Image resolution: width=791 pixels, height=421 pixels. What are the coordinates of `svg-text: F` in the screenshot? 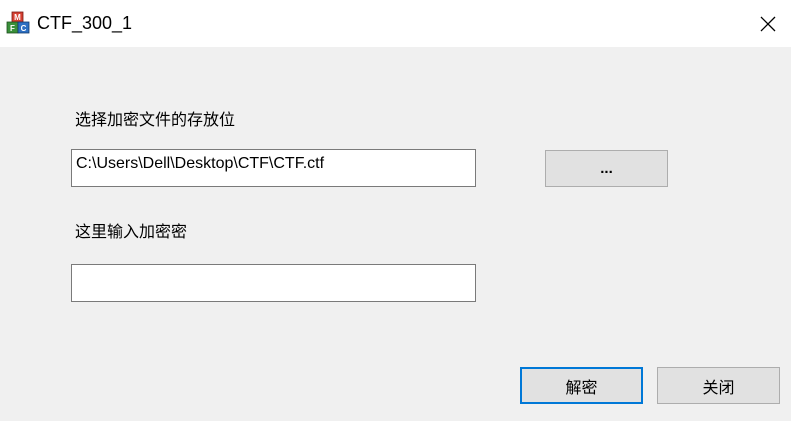 It's located at (12, 28).